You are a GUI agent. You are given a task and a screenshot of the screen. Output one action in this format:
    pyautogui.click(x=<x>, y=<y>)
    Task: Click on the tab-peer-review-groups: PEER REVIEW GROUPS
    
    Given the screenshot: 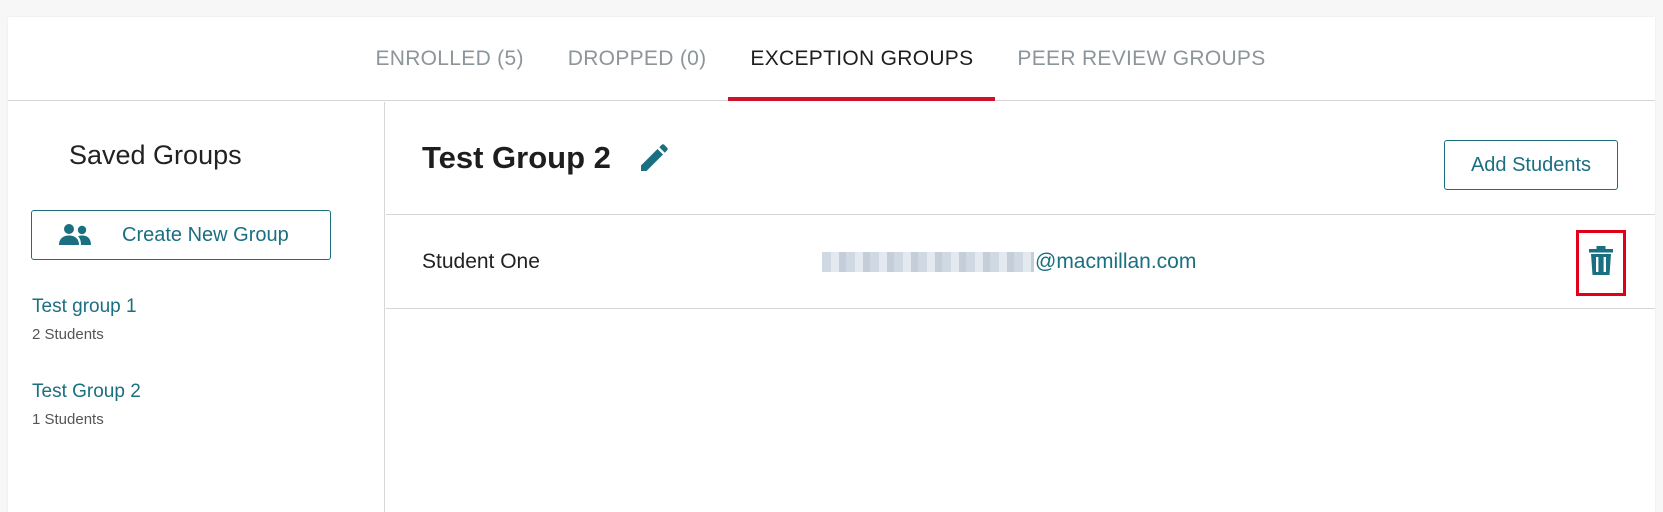 What is the action you would take?
    pyautogui.click(x=1141, y=59)
    